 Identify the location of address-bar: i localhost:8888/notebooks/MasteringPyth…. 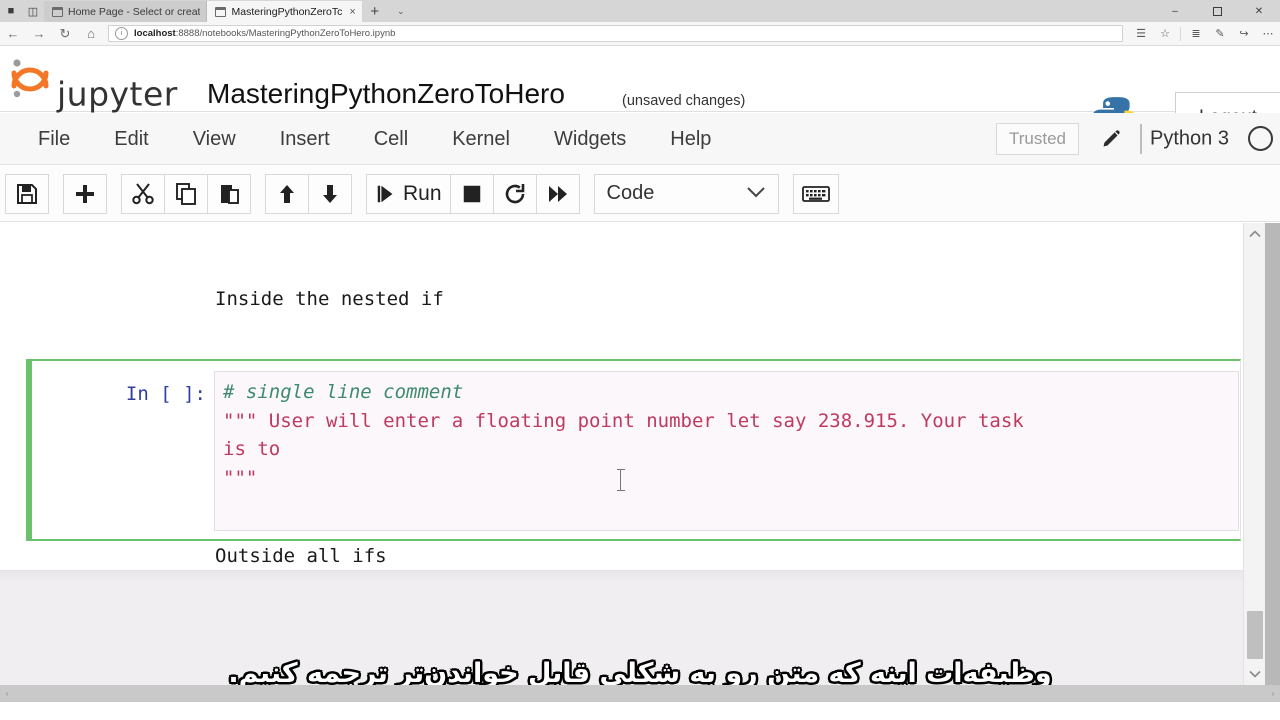
(615, 33).